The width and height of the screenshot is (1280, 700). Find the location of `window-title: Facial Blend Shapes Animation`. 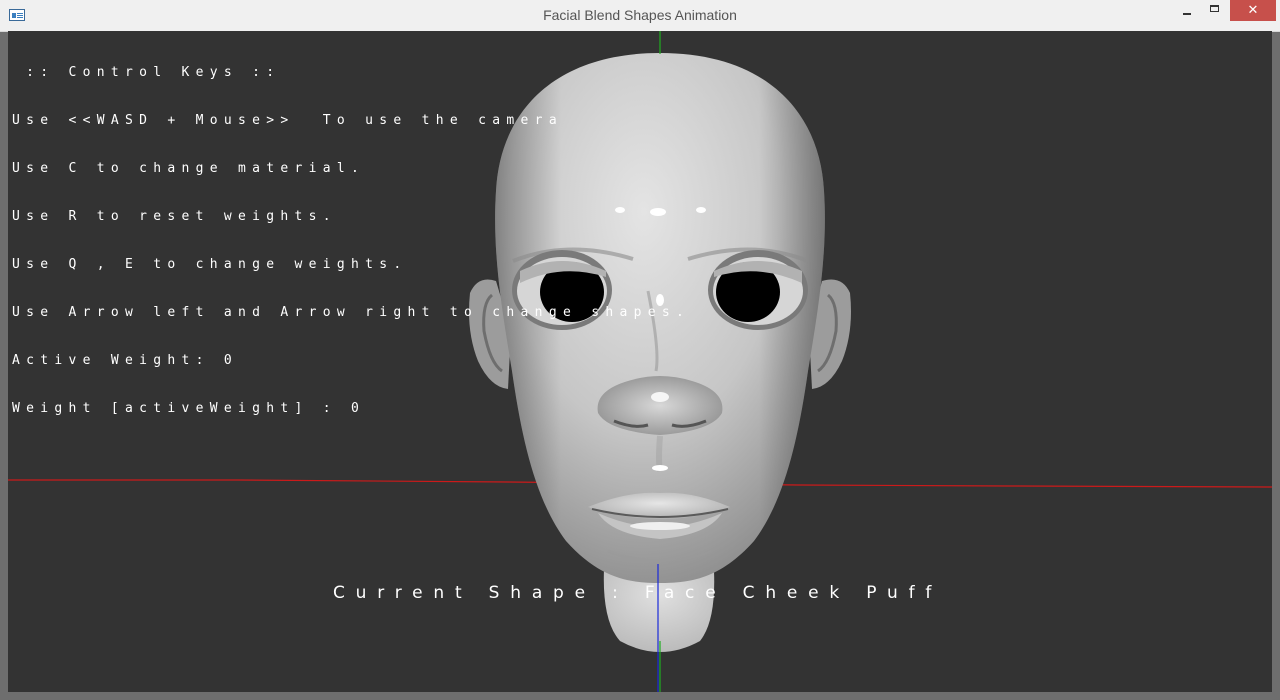

window-title: Facial Blend Shapes Animation is located at coordinates (640, 15).